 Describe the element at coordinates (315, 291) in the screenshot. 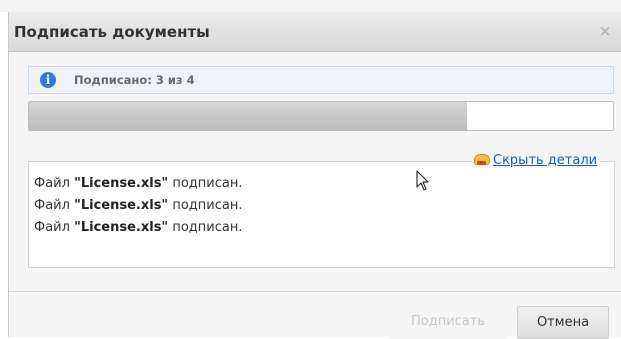

I see `footer-divider` at that location.